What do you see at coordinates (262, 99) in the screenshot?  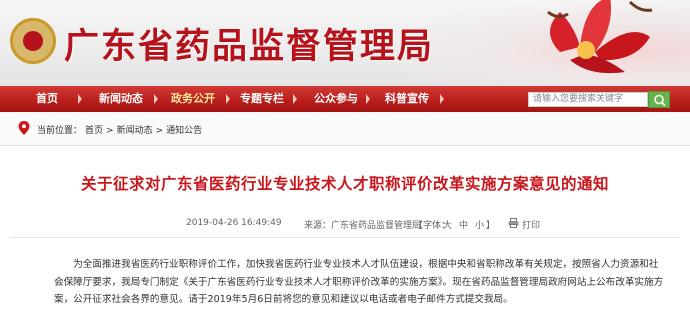 I see `nav-item-topics: 专题专栏` at bounding box center [262, 99].